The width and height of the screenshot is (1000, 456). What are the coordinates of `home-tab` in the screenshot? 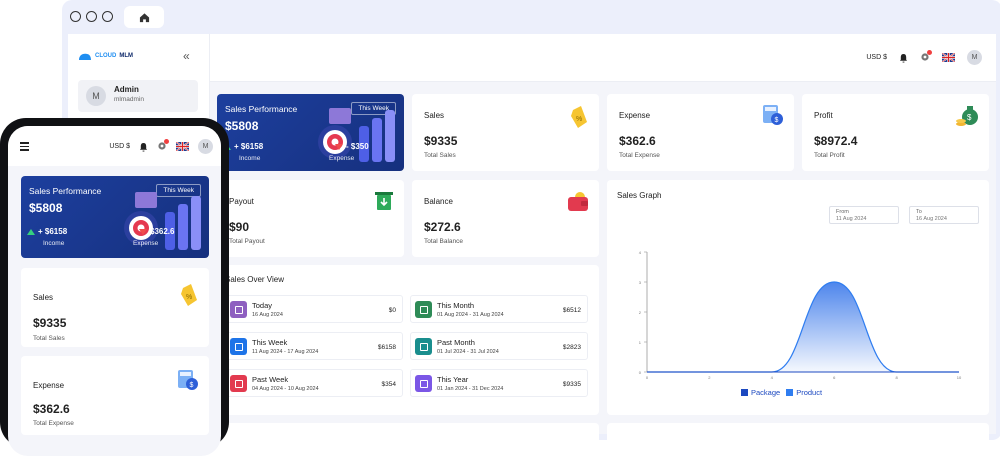 It's located at (144, 17).